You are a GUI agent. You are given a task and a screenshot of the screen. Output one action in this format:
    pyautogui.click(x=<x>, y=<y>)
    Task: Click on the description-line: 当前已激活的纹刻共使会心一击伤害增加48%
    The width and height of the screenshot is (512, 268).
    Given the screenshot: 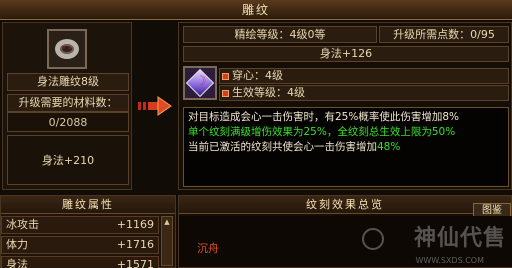 What is the action you would take?
    pyautogui.click(x=346, y=147)
    